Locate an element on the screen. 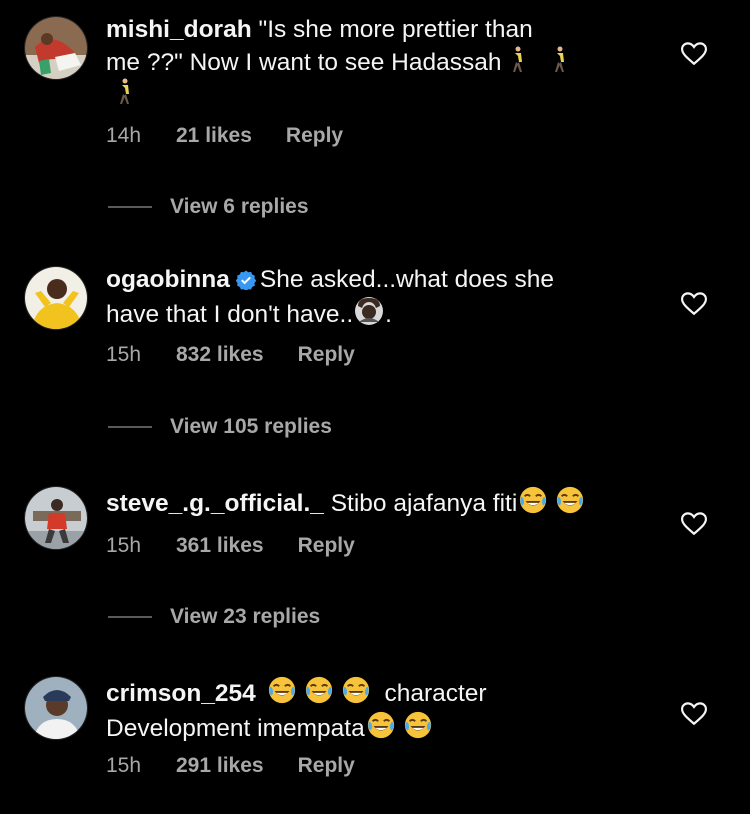 This screenshot has width=750, height=814. likes-count: 832 likes is located at coordinates (220, 355).